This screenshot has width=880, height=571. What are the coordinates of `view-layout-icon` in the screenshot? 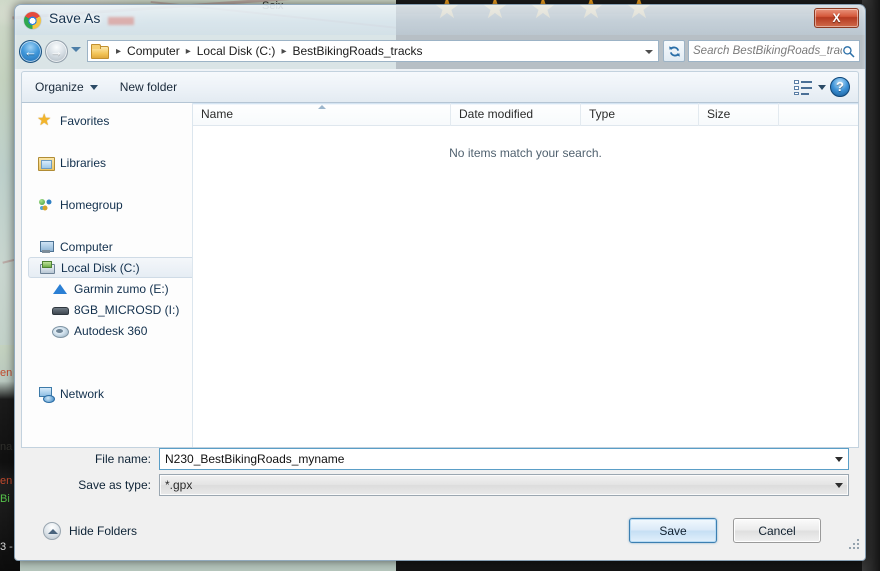 It's located at (803, 87).